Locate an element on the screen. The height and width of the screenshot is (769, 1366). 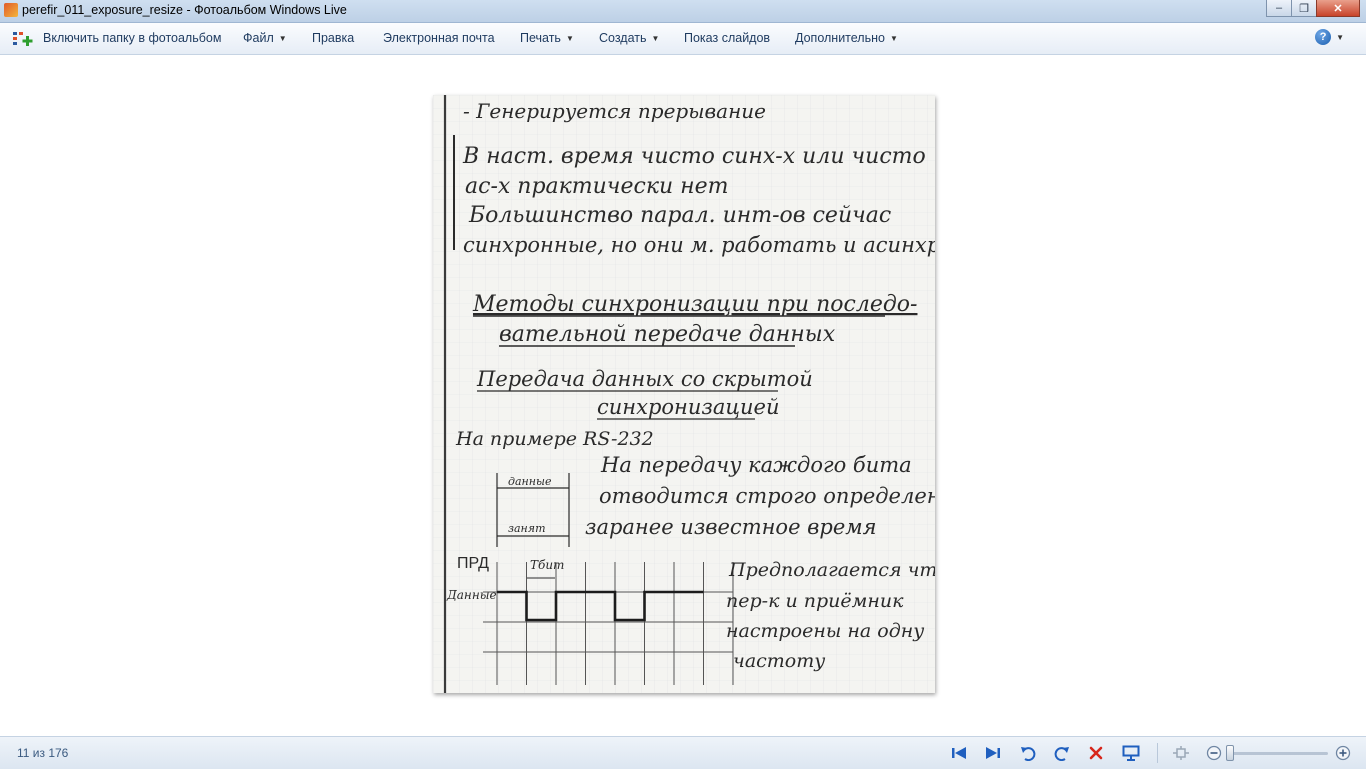
window-controls: ‒ ❐ ✕ is located at coordinates (1313, 9).